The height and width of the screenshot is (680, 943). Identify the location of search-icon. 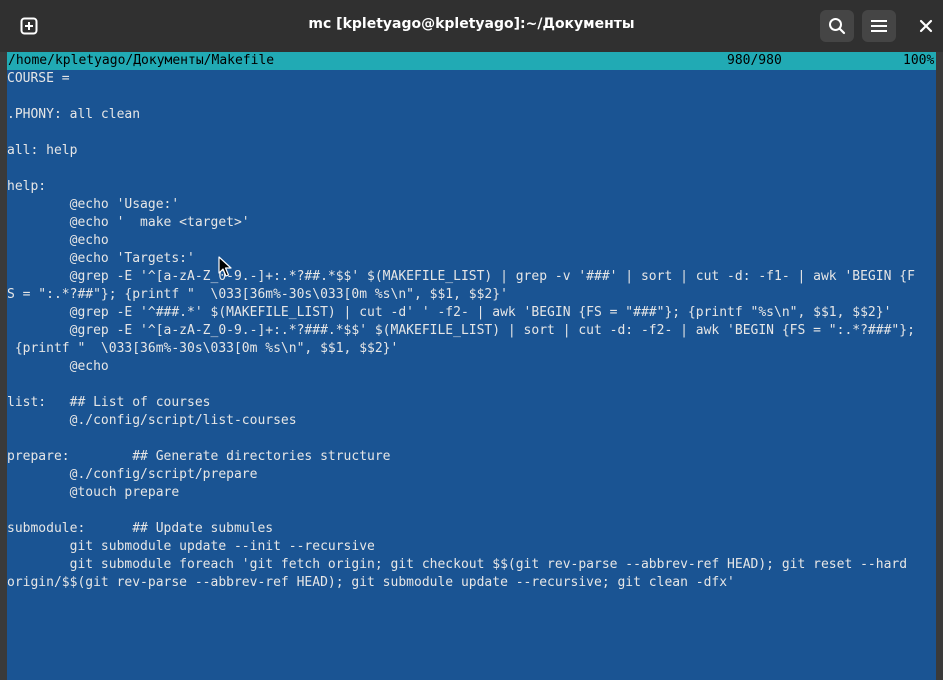
(837, 26).